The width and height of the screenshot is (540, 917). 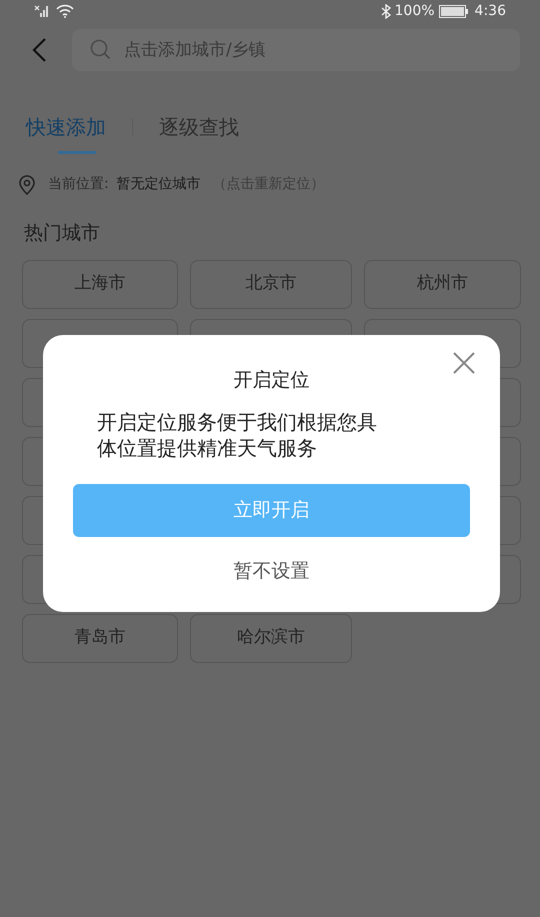 I want to click on dialog-message: 开启定位服务便于我们根据您具体位置提供精准天气服务, so click(x=237, y=434).